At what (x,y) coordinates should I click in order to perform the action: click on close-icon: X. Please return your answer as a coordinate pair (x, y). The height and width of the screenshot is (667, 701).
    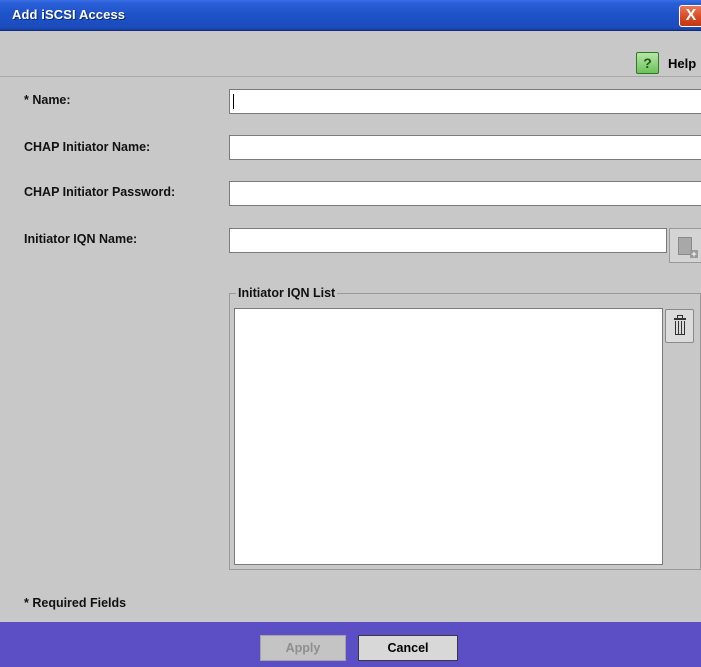
    Looking at the image, I should click on (691, 15).